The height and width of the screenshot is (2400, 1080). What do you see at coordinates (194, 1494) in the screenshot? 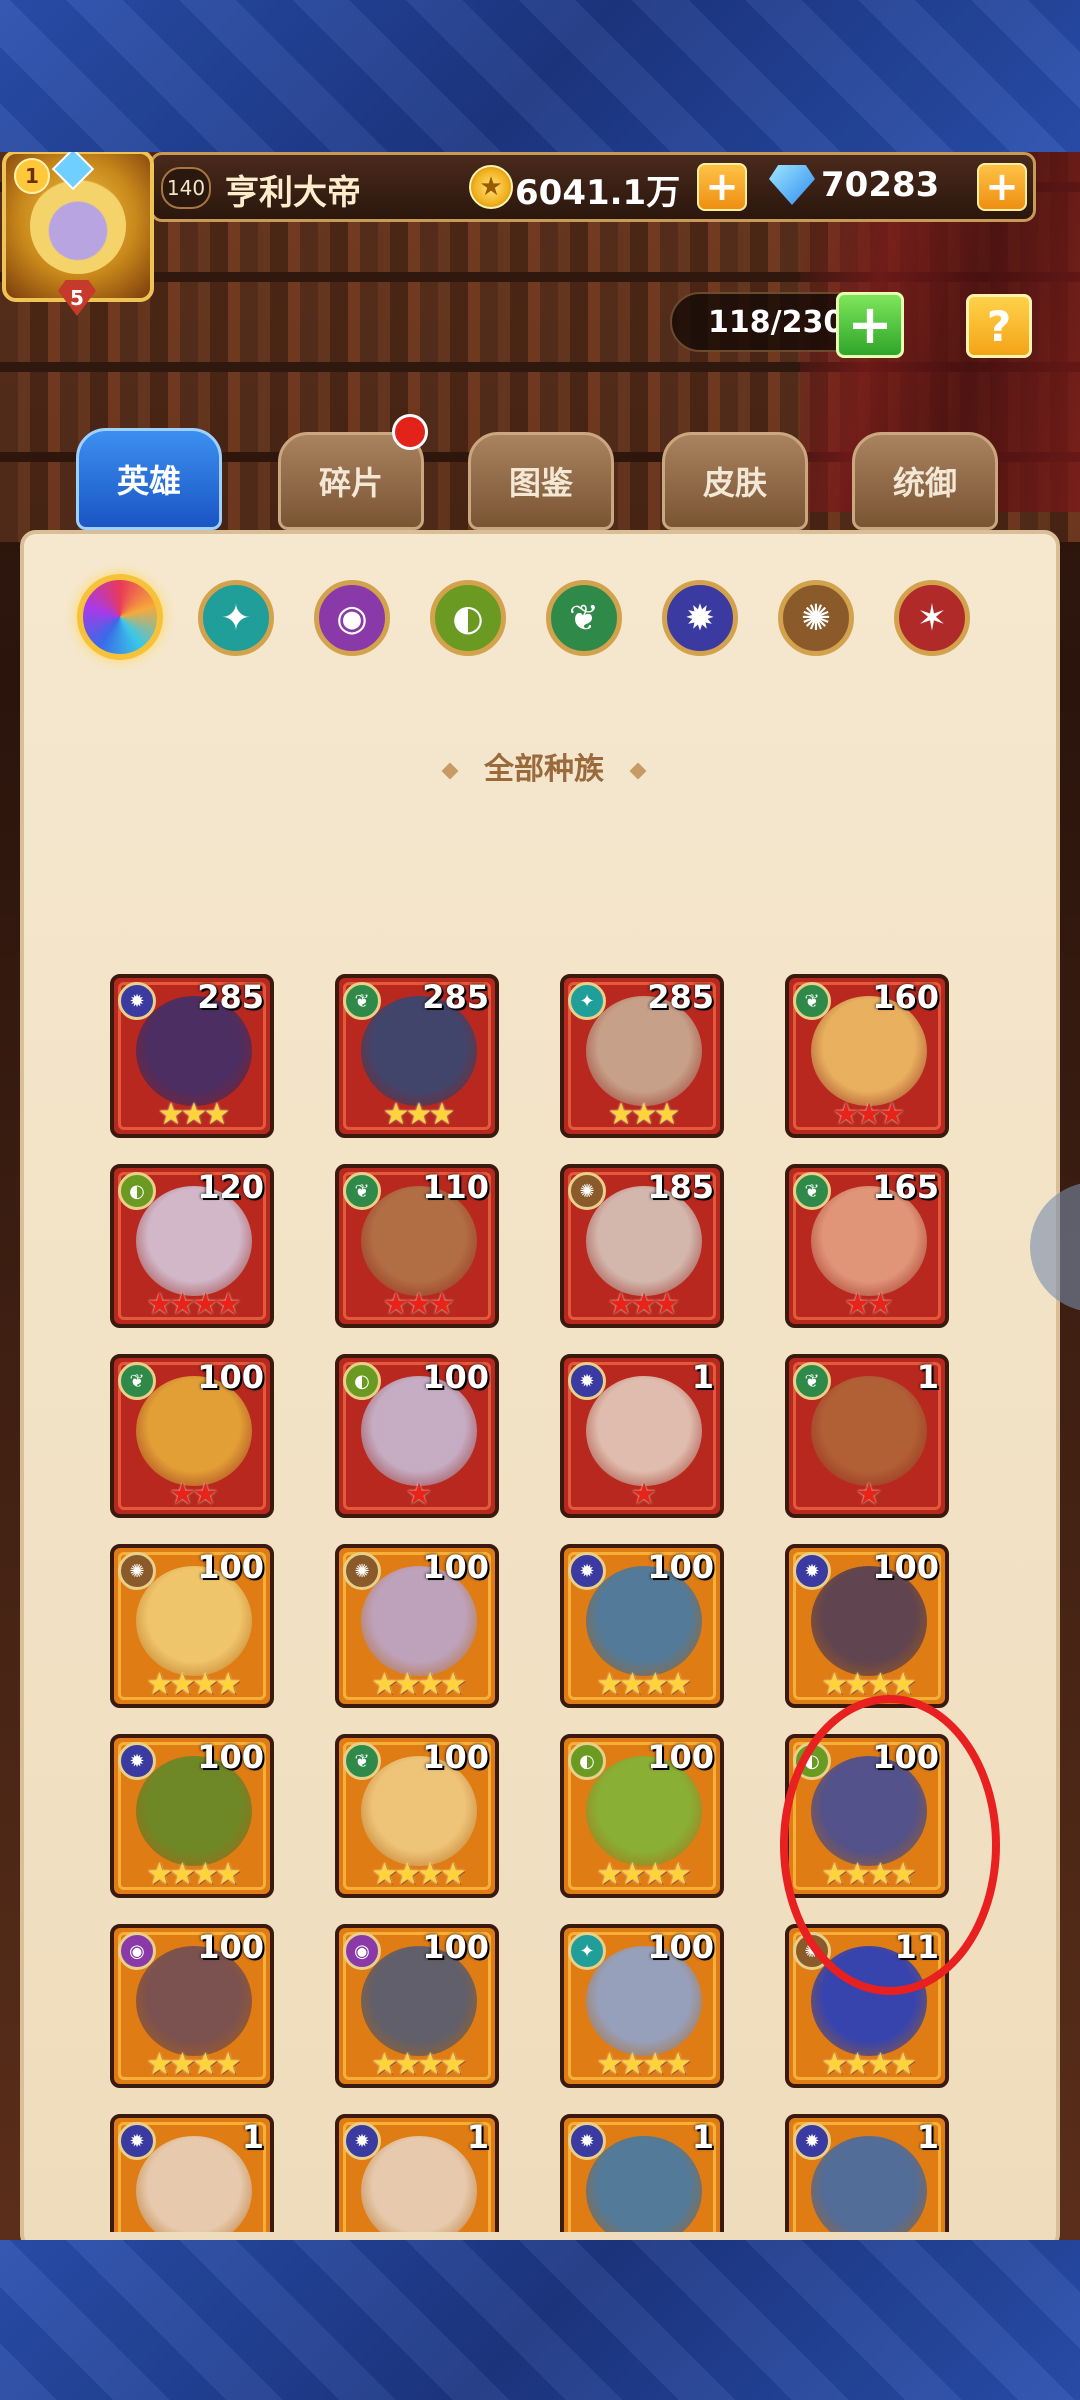
I see `star-rating: ★★` at bounding box center [194, 1494].